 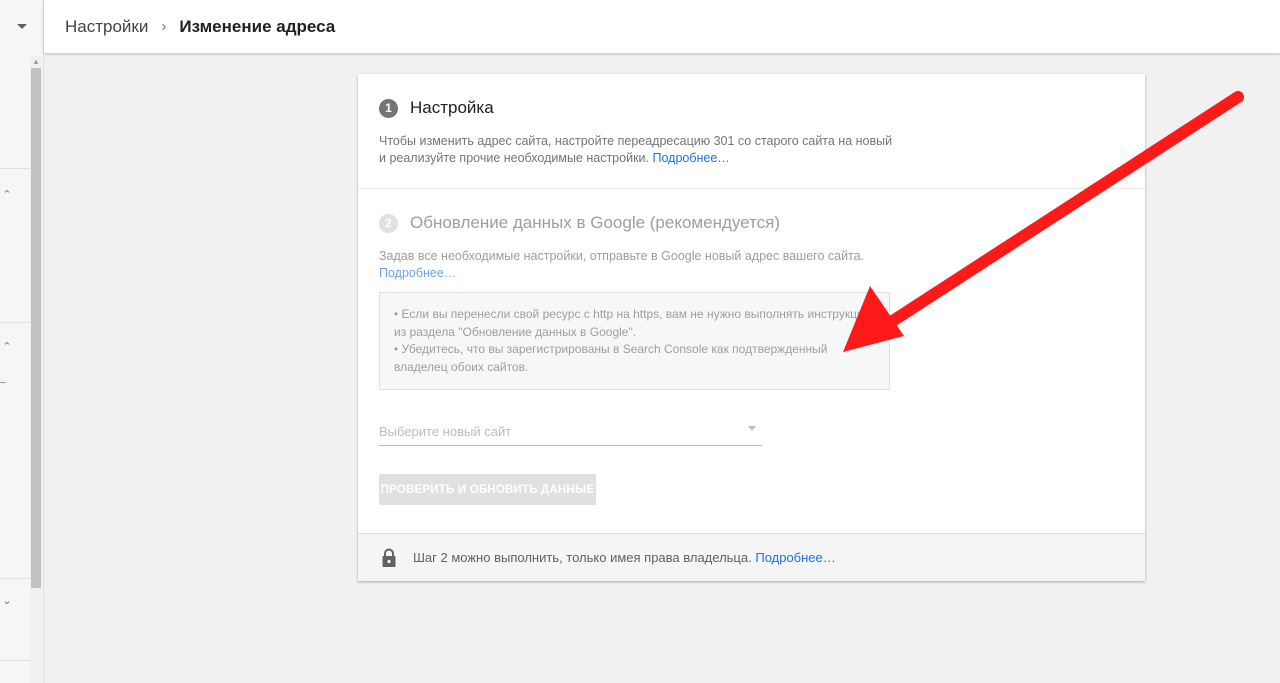 I want to click on breadcrumb-settings-link: Настройки, so click(x=106, y=27).